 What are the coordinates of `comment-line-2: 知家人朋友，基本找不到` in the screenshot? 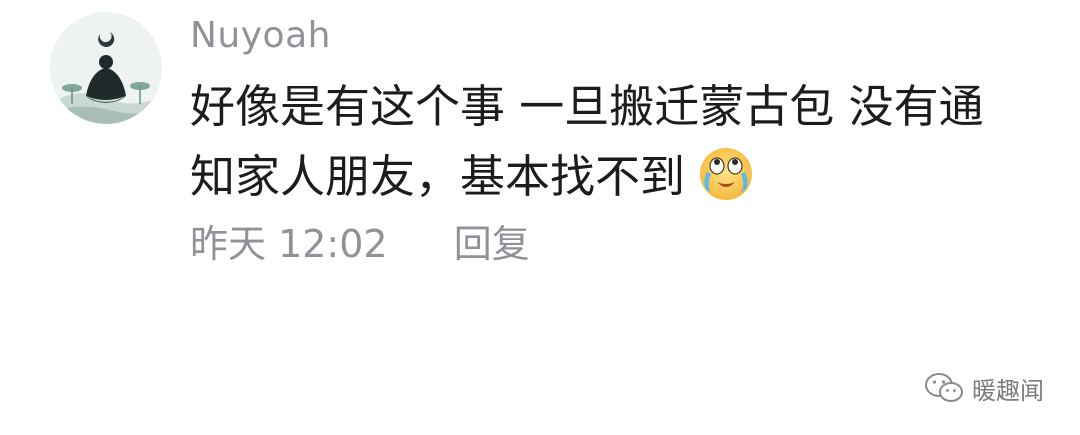 It's located at (620, 177).